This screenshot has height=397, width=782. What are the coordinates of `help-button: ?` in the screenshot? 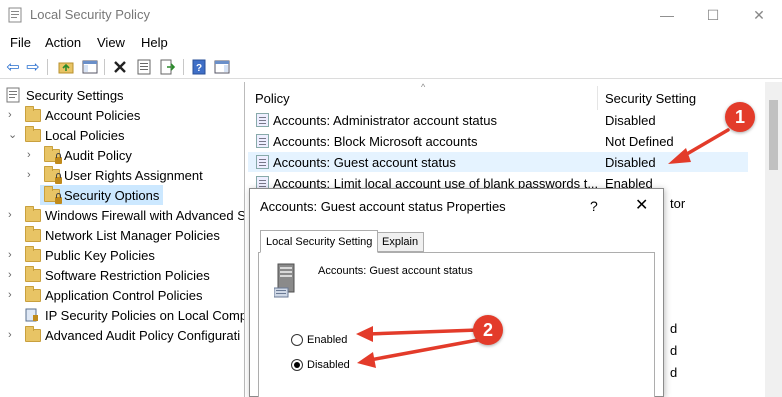 It's located at (199, 67).